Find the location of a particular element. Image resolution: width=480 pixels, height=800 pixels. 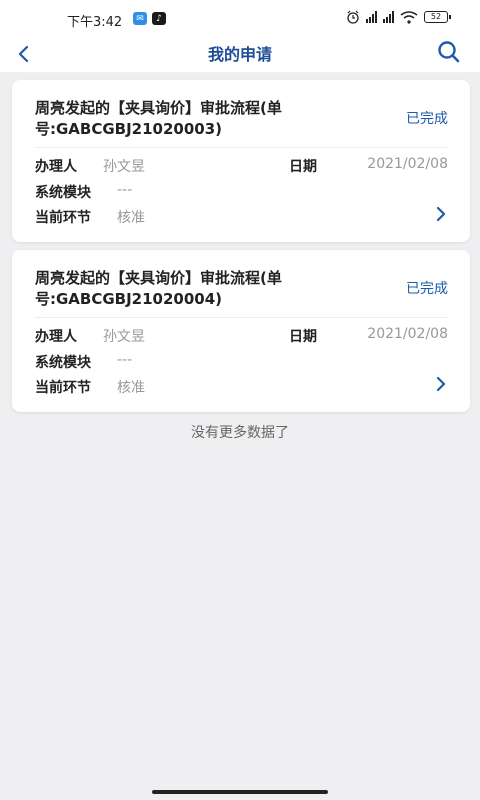

search-icon is located at coordinates (449, 52).